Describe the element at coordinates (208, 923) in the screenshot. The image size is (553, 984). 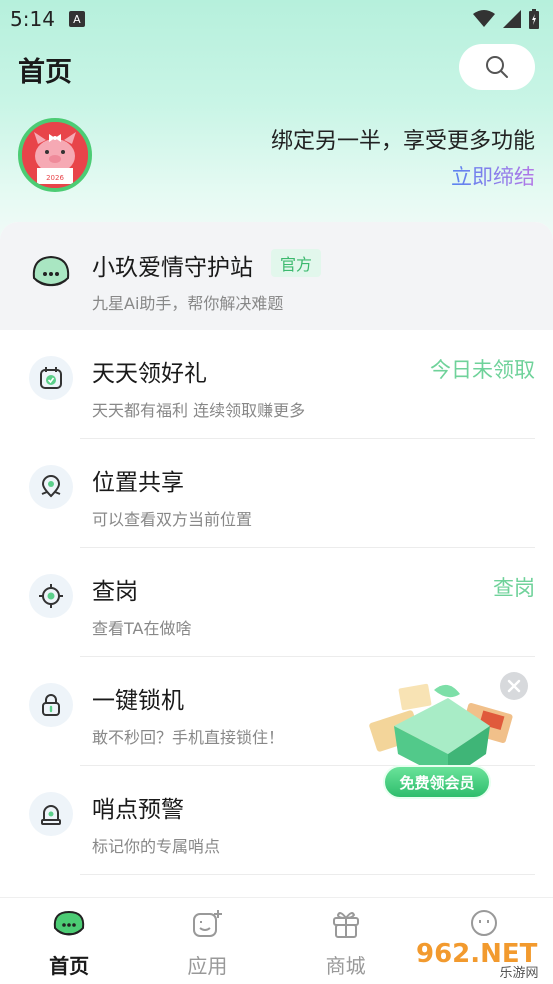
I see `apps-icon` at that location.